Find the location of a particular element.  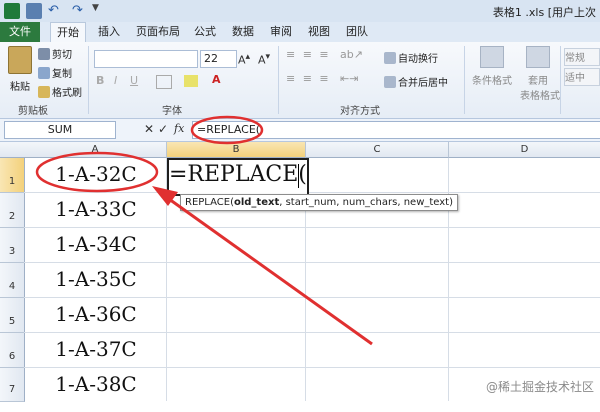

annotation-circle-formula is located at coordinates (227, 130).